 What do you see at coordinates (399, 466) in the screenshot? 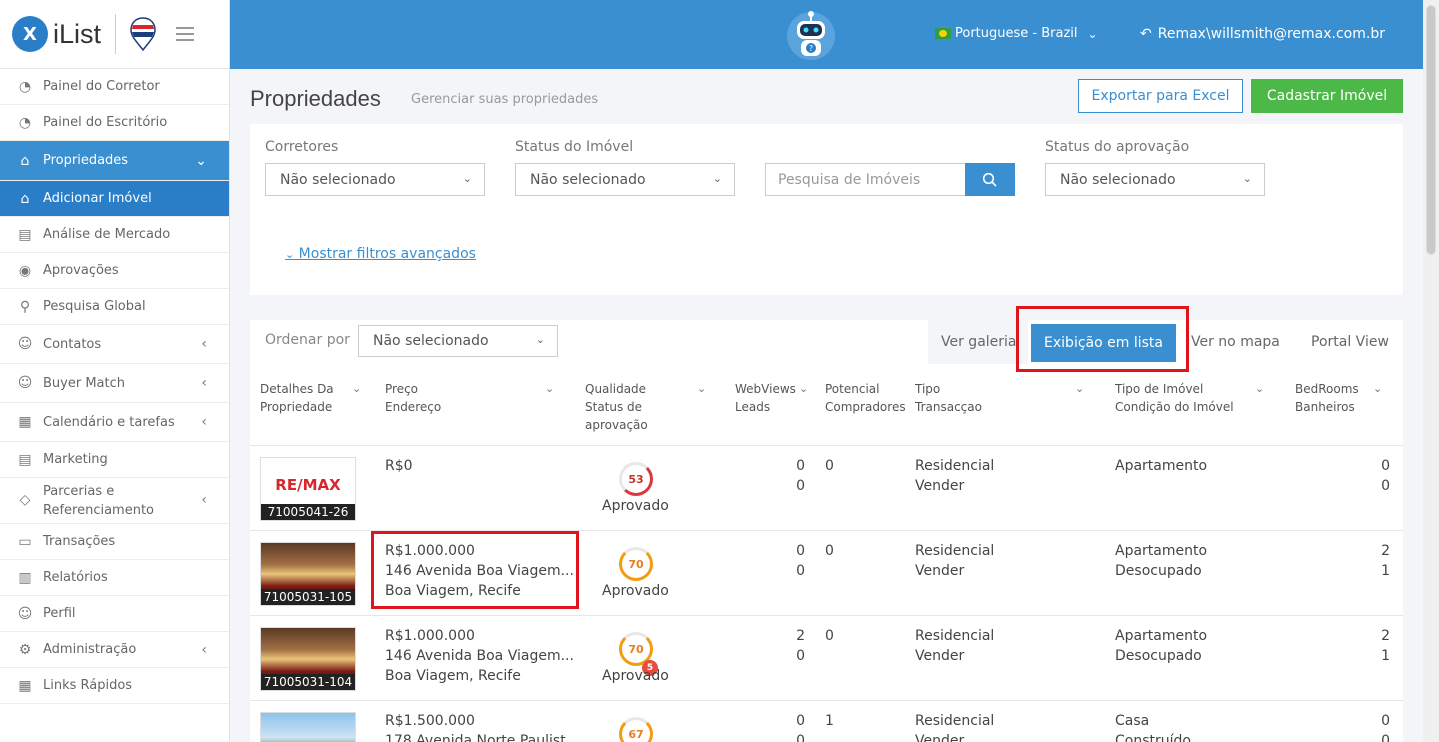
I see `price: R$0` at bounding box center [399, 466].